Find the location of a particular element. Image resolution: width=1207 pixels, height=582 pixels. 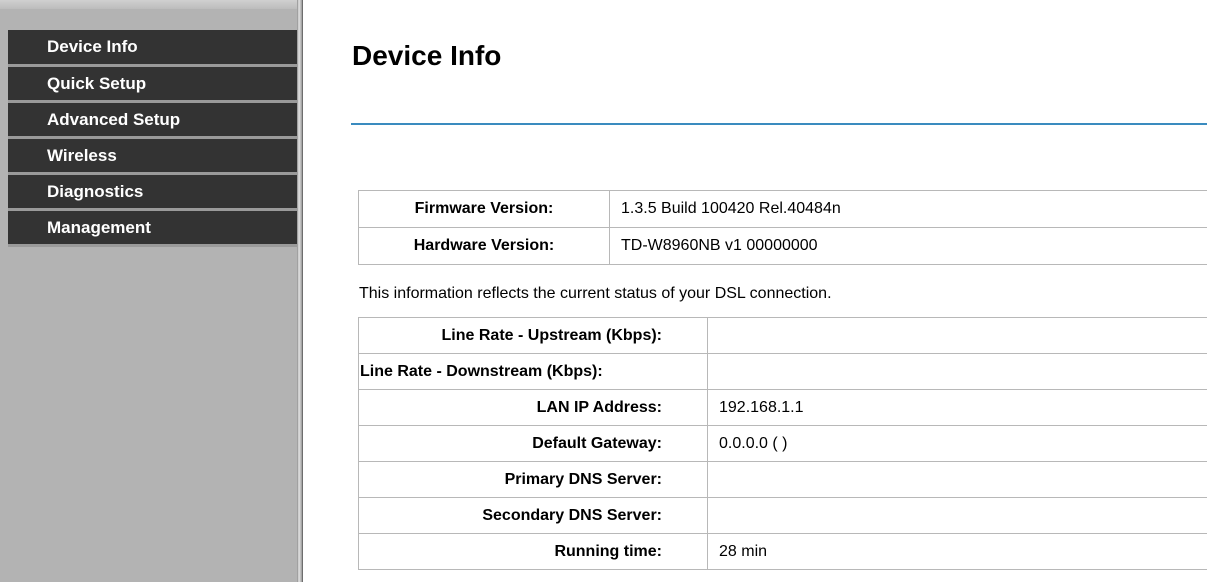

primary-dns-value is located at coordinates (957, 479).